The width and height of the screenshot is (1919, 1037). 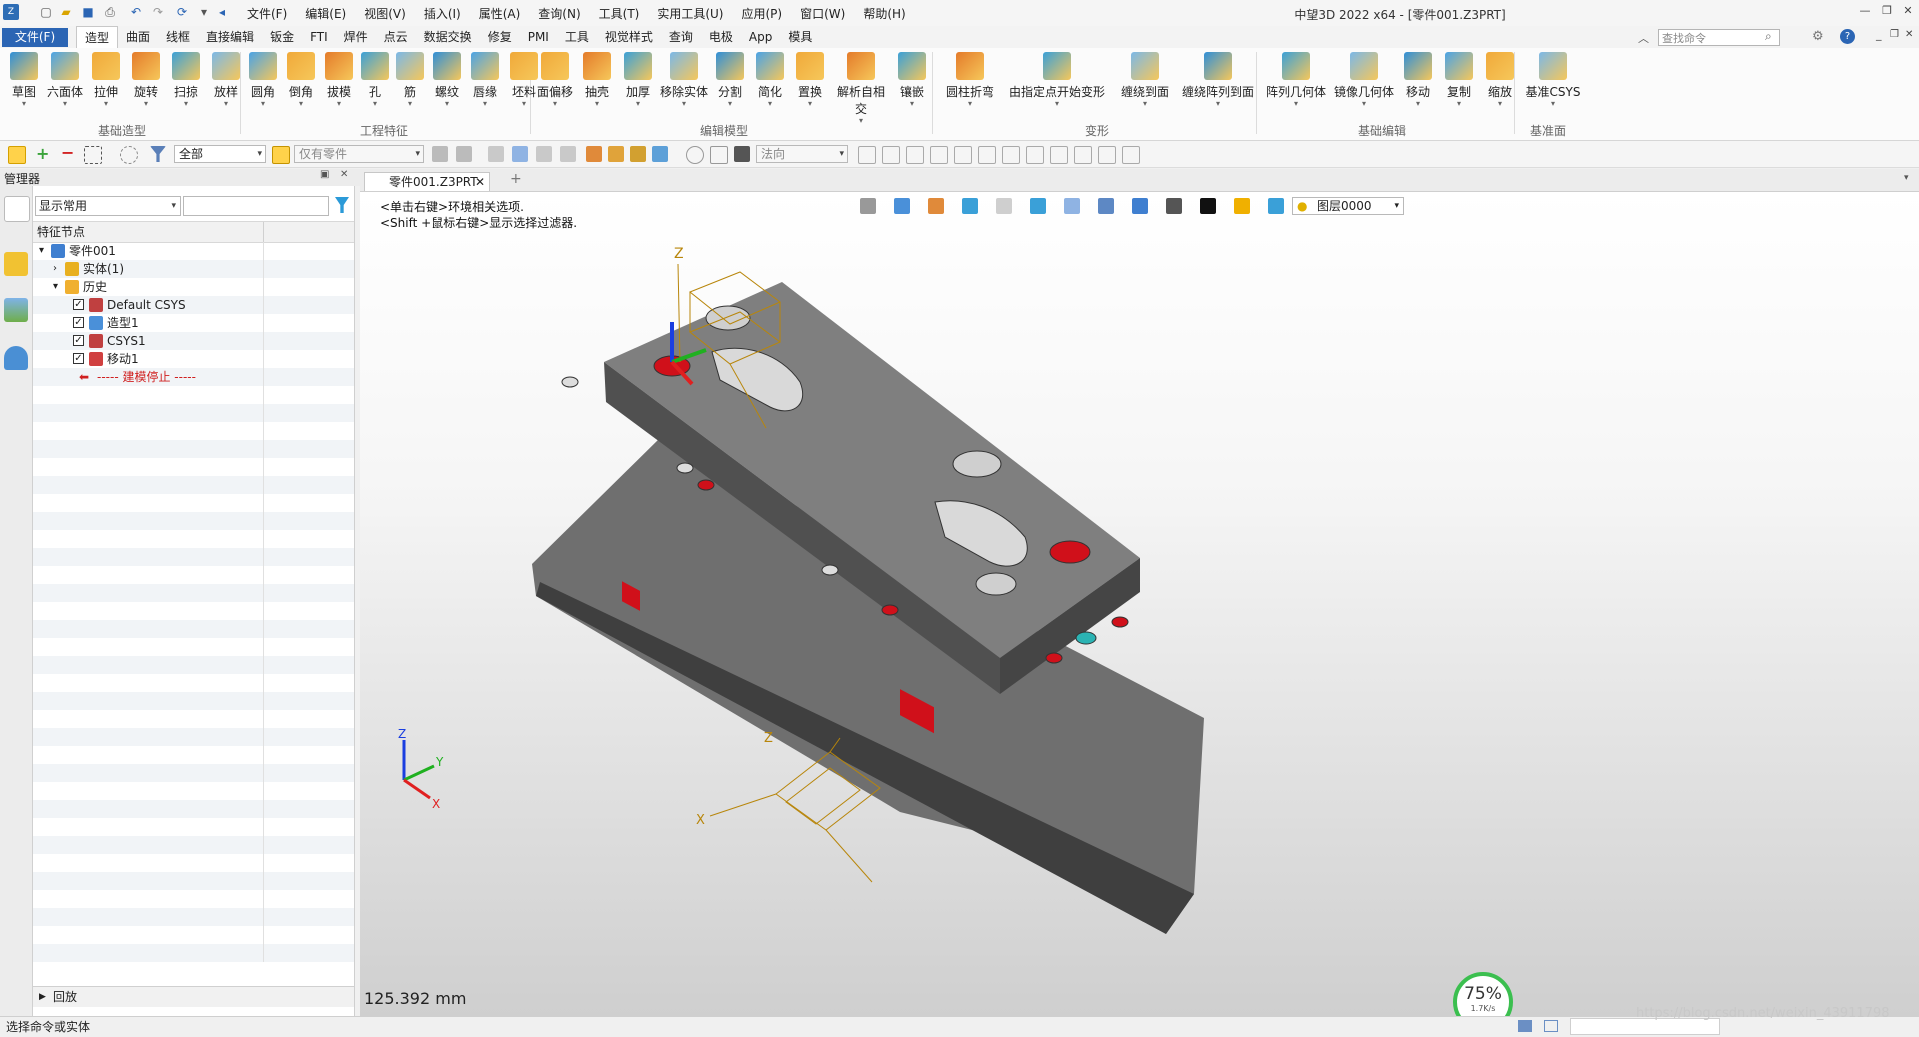 I want to click on pick-arrow-icon, so click(x=17, y=155).